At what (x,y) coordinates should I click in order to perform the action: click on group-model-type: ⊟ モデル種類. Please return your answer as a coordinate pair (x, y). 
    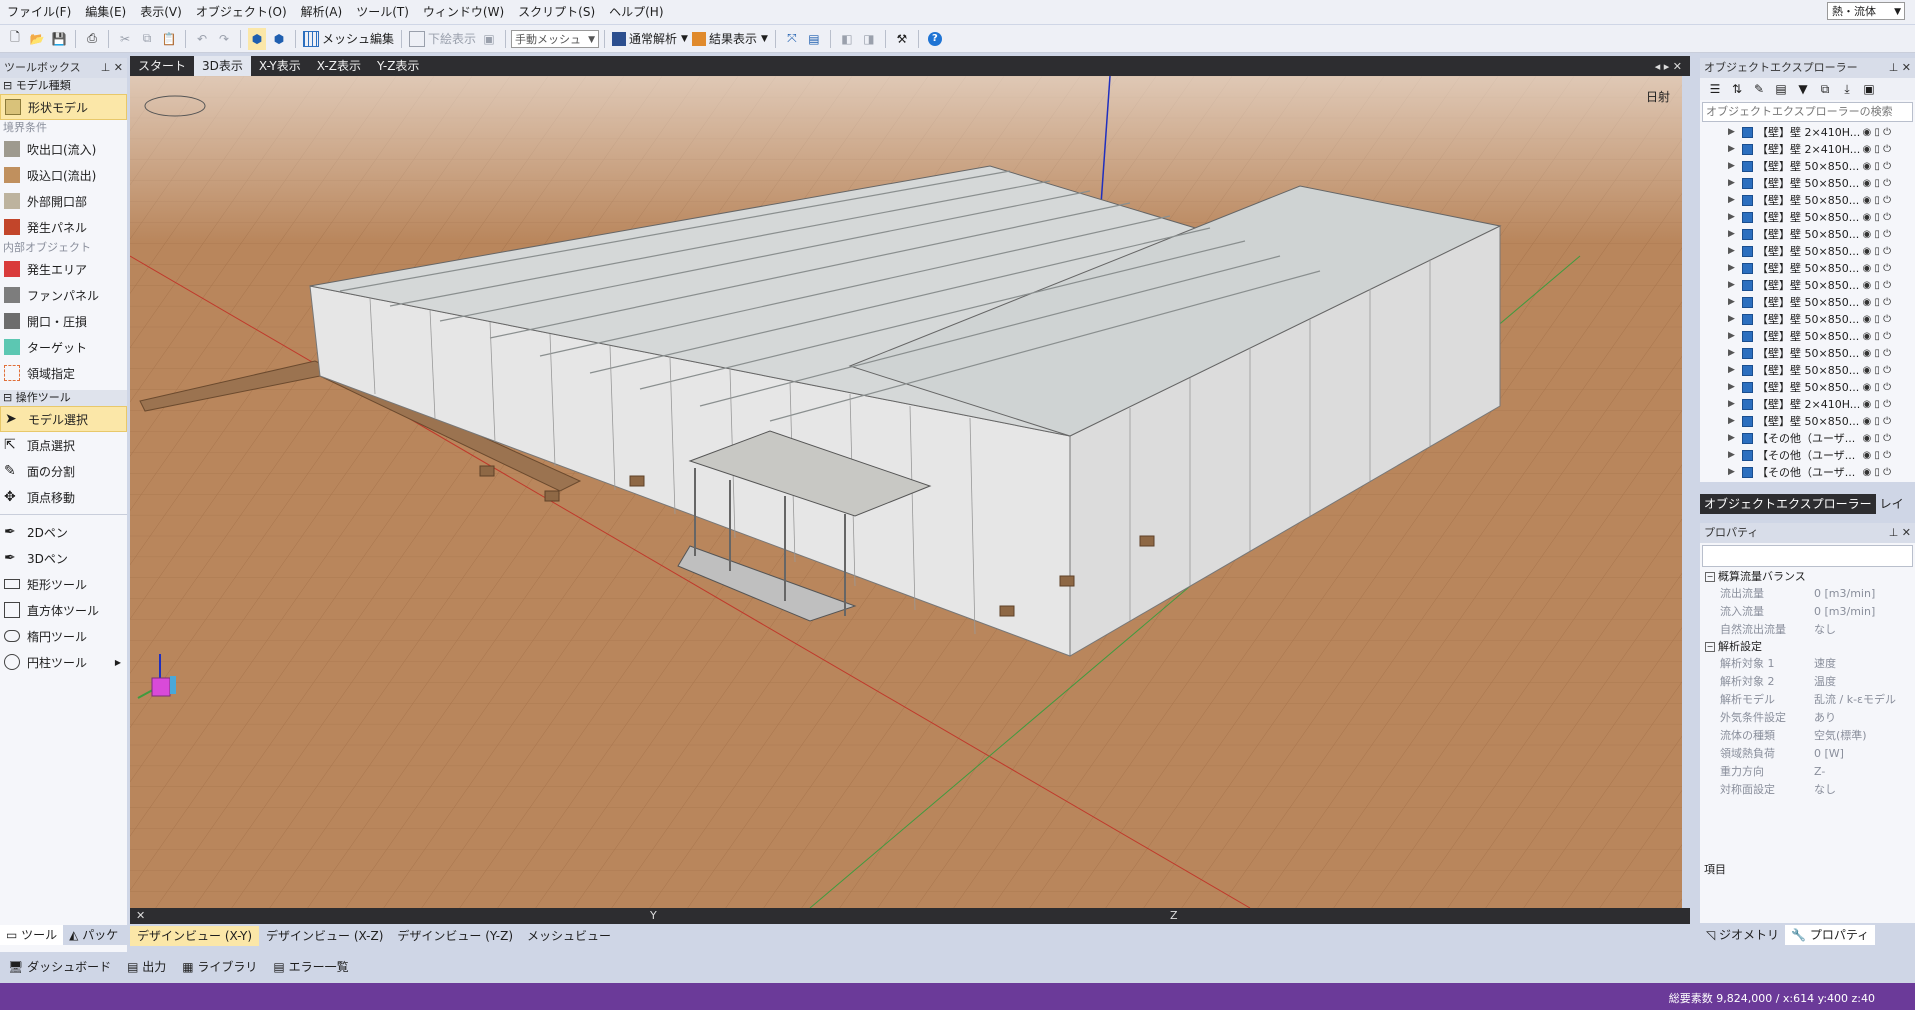
    Looking at the image, I should click on (63, 86).